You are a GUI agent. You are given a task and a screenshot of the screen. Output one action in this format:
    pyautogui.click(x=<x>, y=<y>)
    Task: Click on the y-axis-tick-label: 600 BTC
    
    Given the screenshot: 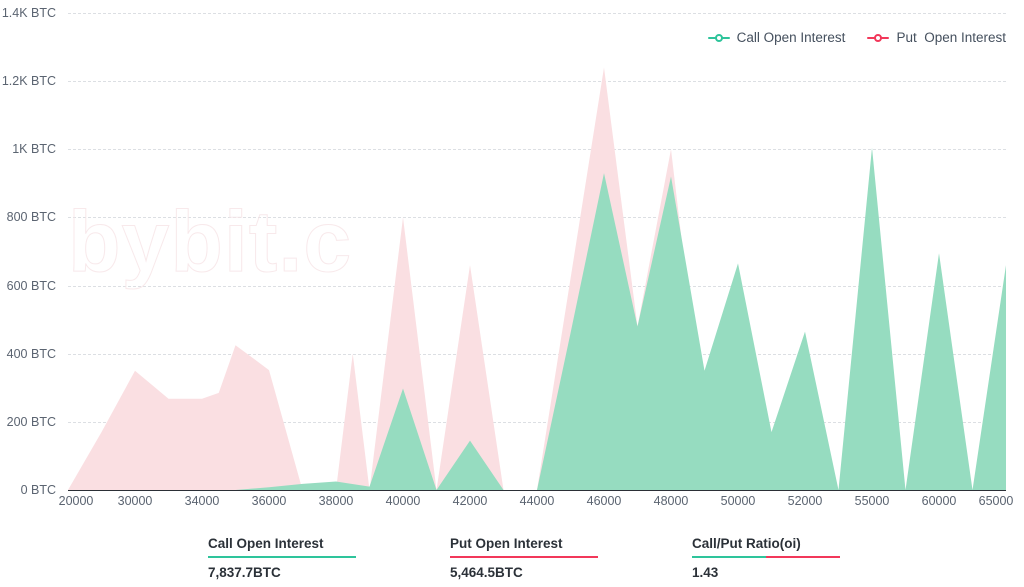 What is the action you would take?
    pyautogui.click(x=31, y=285)
    